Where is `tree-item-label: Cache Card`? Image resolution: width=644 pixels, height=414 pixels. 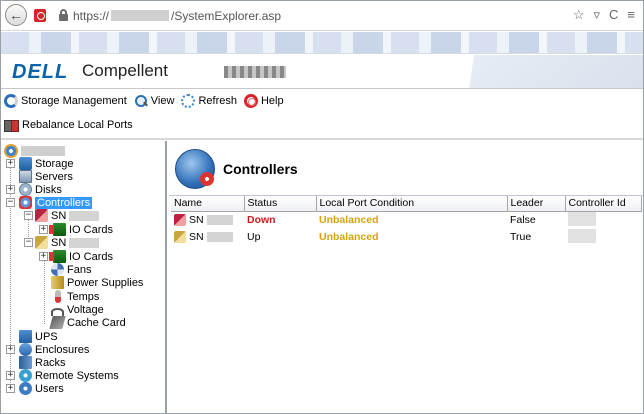 tree-item-label: Cache Card is located at coordinates (96, 322).